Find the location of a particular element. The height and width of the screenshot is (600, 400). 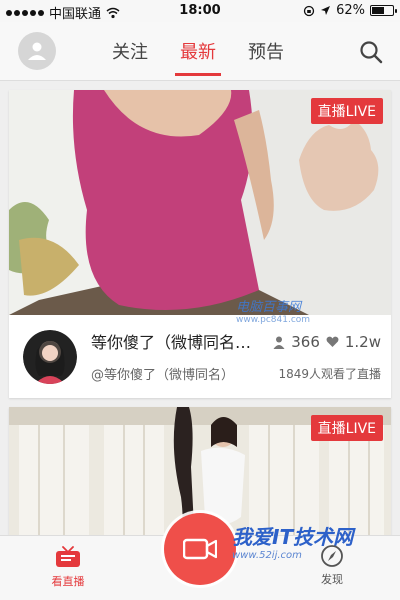

status-bar: 中国联通 18:00 62% is located at coordinates (200, 11).